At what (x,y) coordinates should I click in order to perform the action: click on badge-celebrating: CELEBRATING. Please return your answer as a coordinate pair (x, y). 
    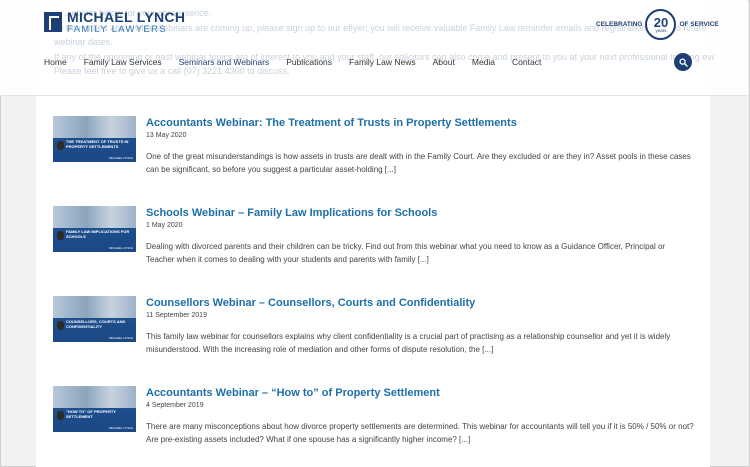
    Looking at the image, I should click on (619, 24).